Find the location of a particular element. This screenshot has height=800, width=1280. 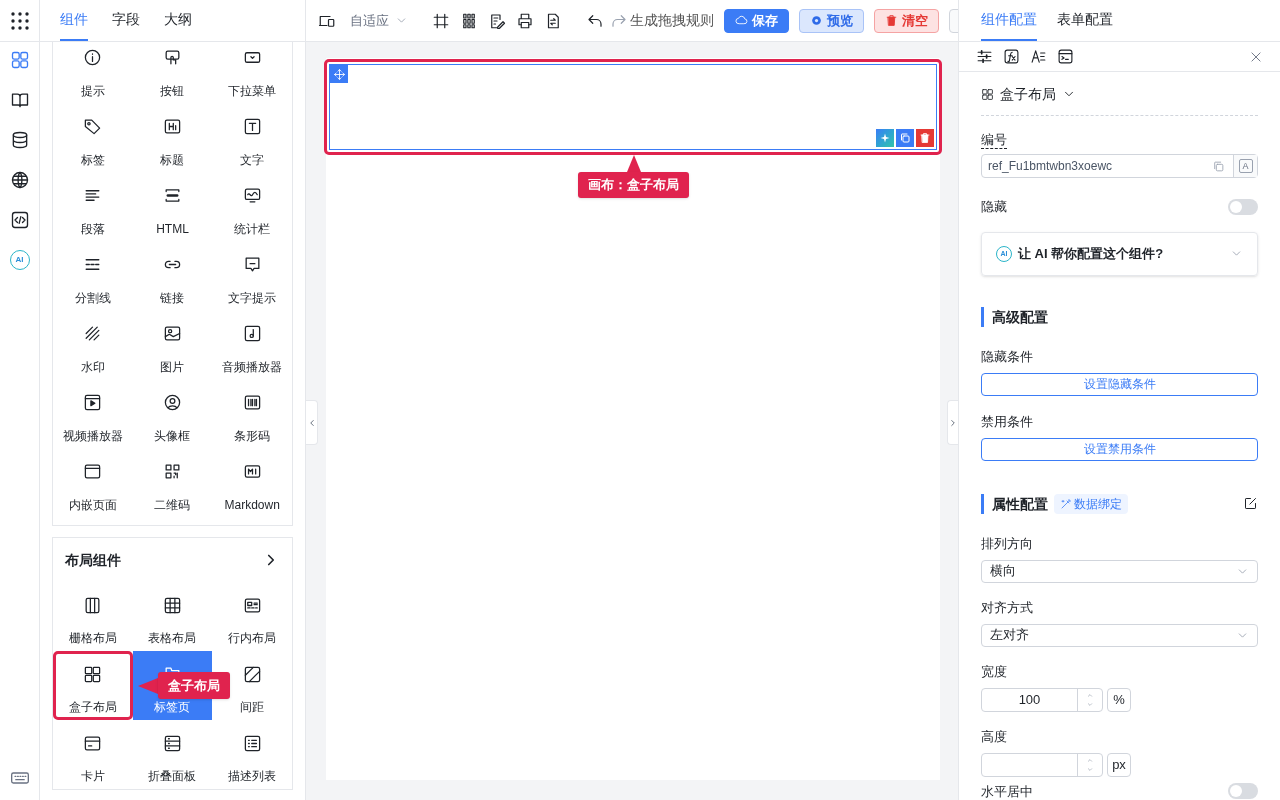

crop-icon is located at coordinates (441, 20).